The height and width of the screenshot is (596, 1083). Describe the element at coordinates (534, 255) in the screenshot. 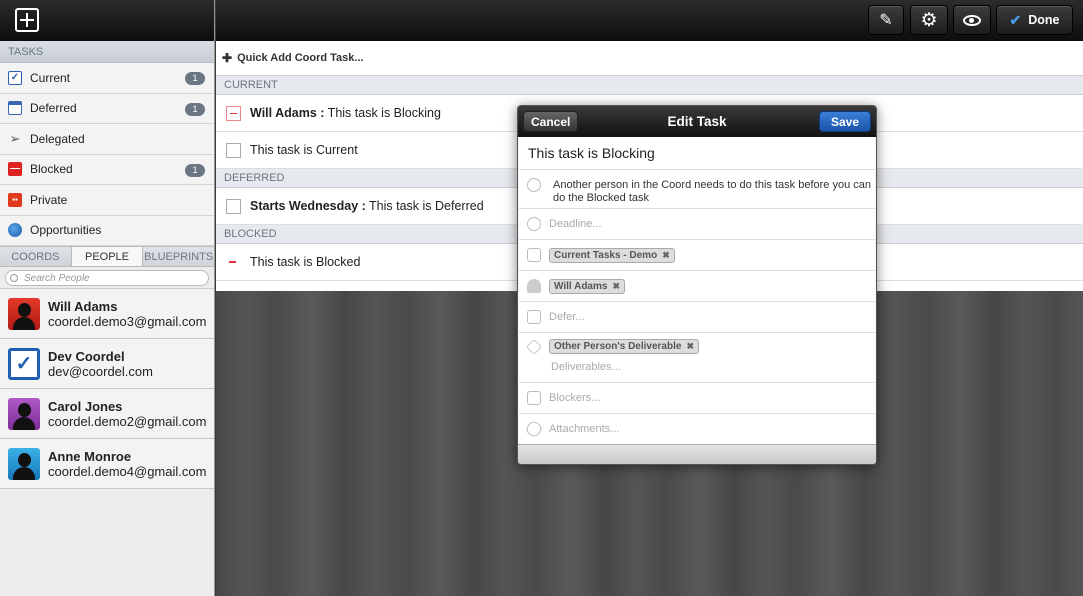

I see `clipboard-icon` at that location.